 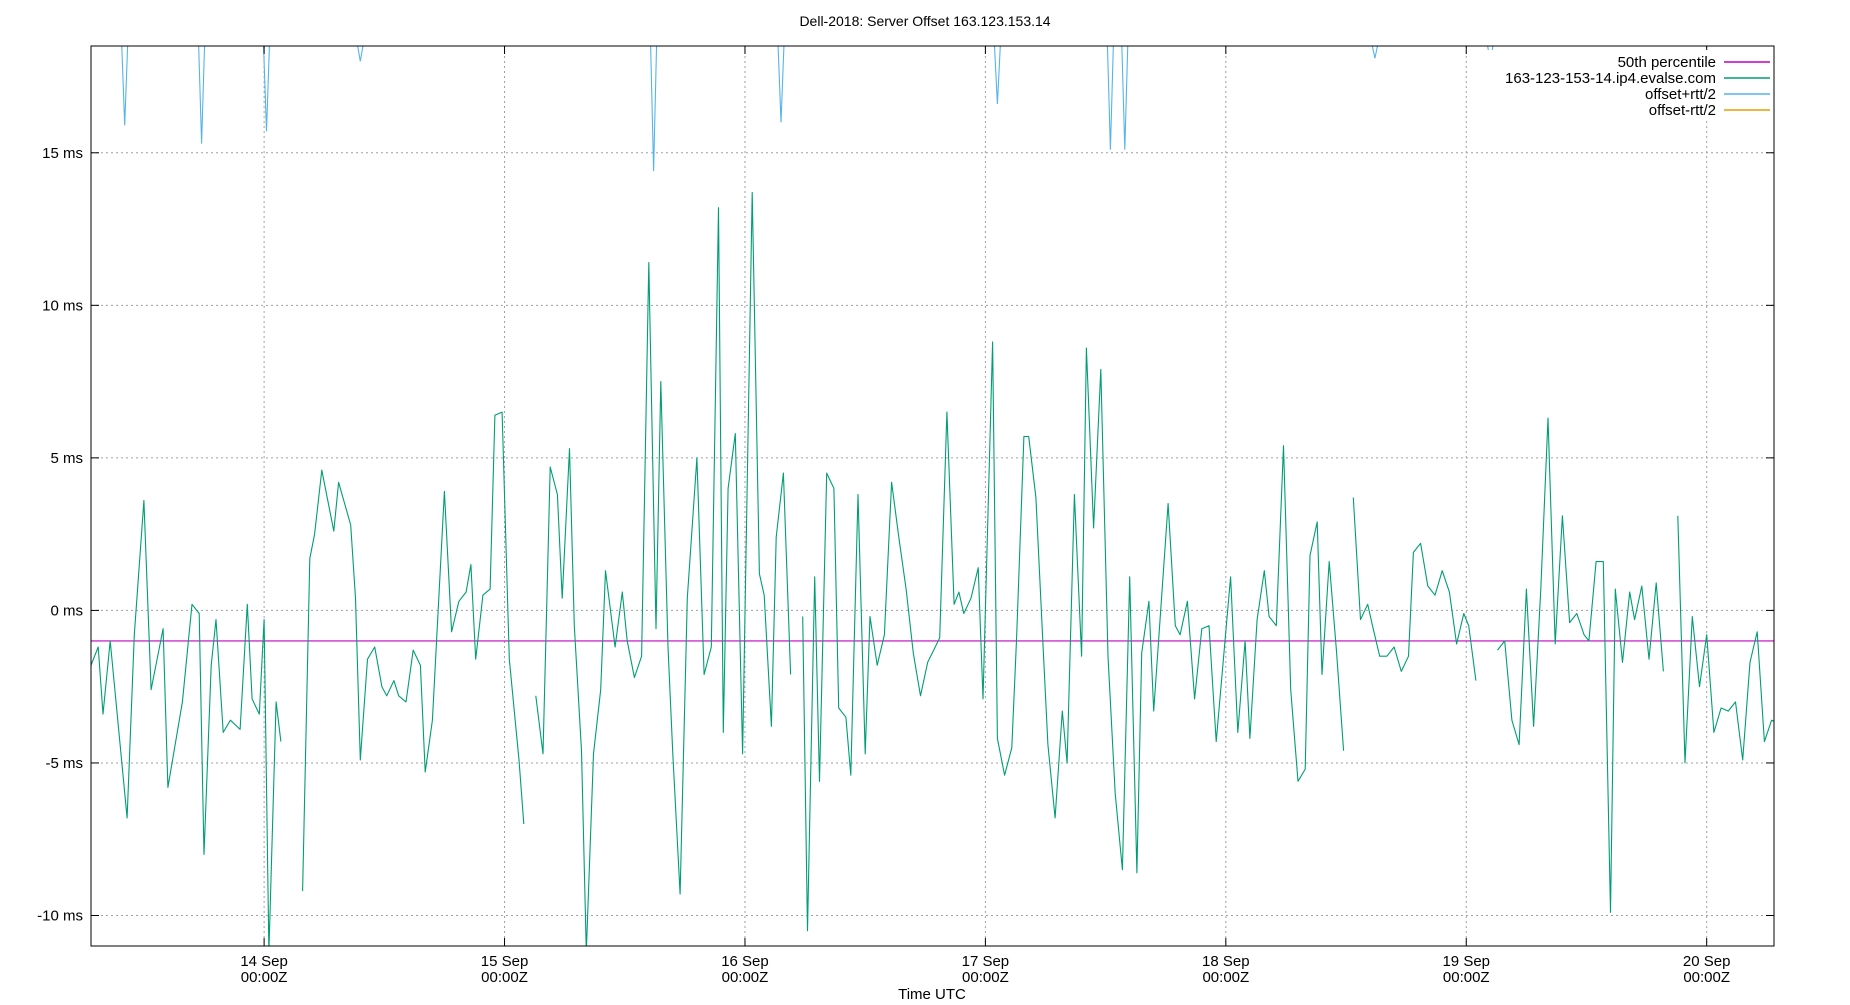 I want to click on x-tick-label: 15 Sep, so click(x=505, y=961).